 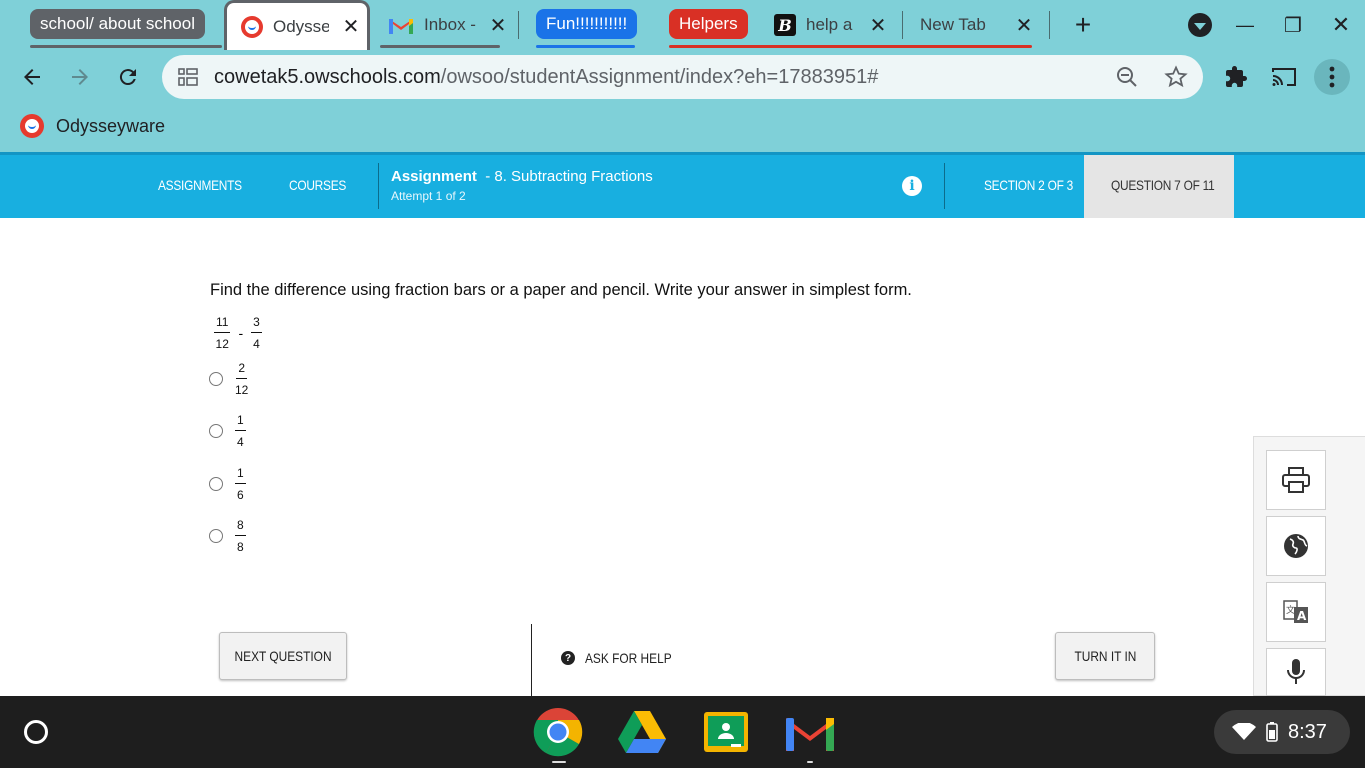 I want to click on battery-icon, so click(x=1272, y=732).